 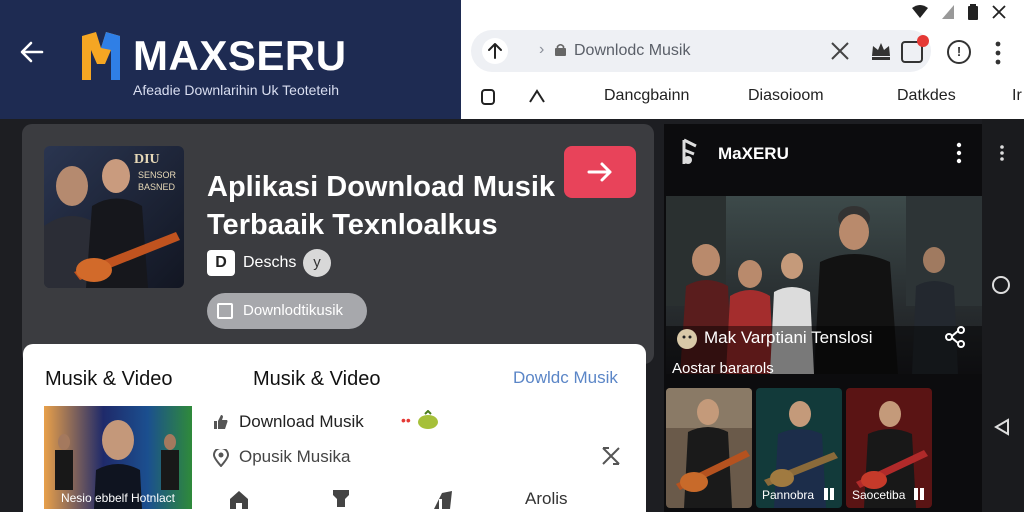 What do you see at coordinates (295, 456) in the screenshot?
I see `opusik-musika-text: Opusik Musika` at bounding box center [295, 456].